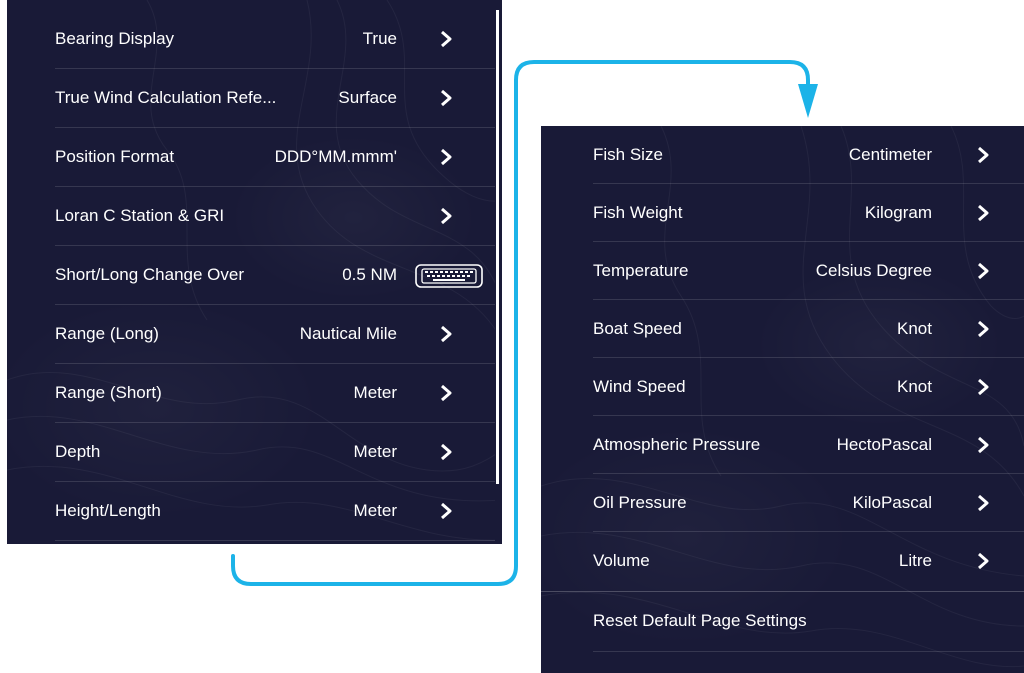 The image size is (1024, 673). Describe the element at coordinates (251, 393) in the screenshot. I see `range-short-row: Range (Short) Meter` at that location.